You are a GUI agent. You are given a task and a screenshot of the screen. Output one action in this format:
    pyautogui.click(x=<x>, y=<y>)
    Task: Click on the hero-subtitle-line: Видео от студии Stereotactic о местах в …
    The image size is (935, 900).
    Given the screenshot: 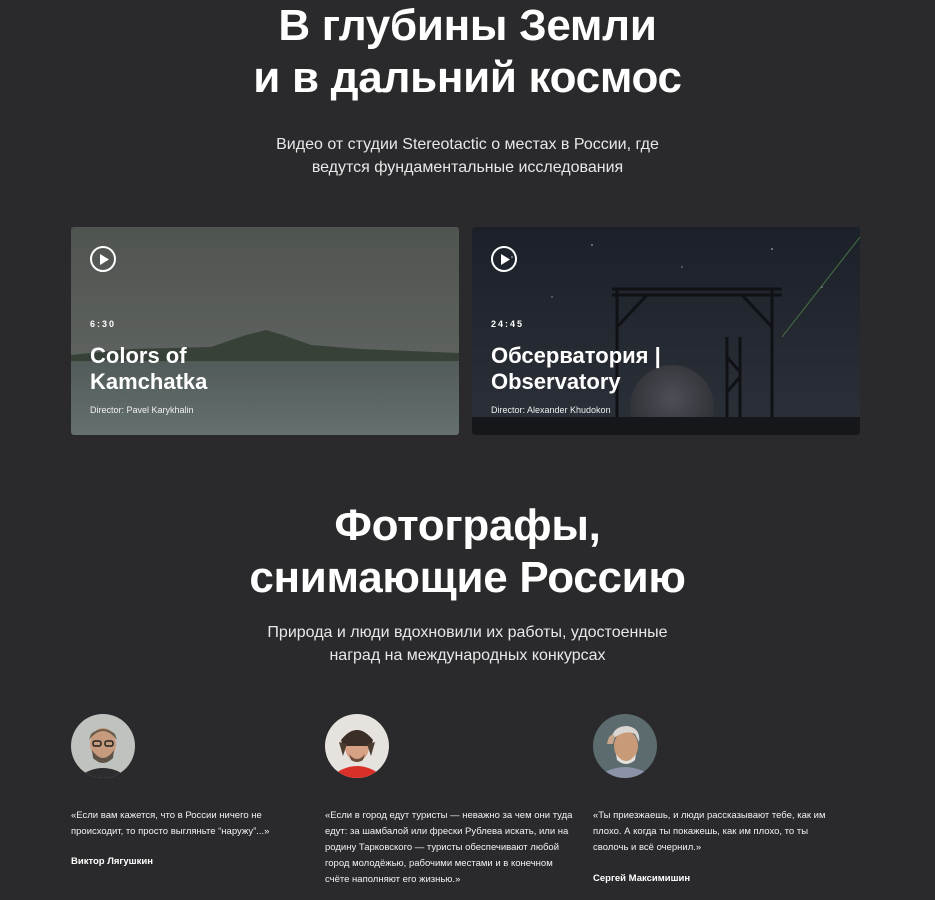 What is the action you would take?
    pyautogui.click(x=467, y=144)
    